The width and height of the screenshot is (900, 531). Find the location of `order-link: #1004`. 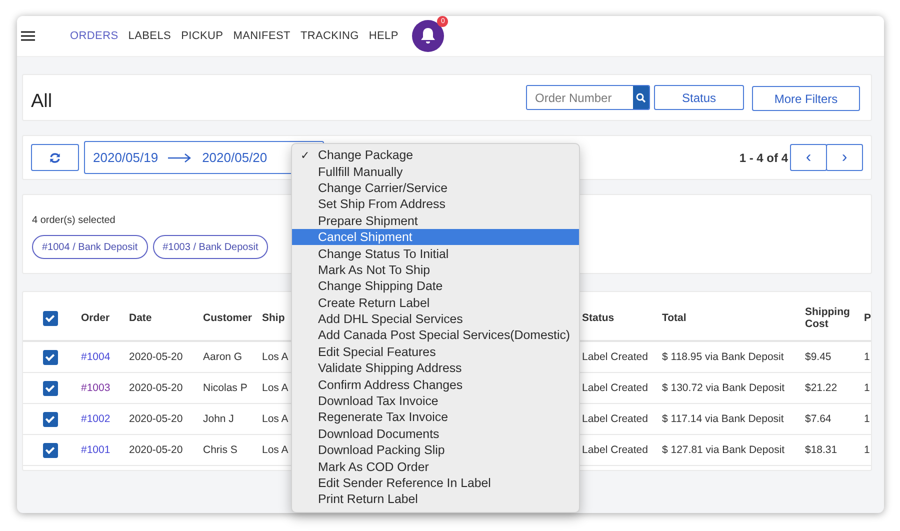

order-link: #1004 is located at coordinates (105, 357).